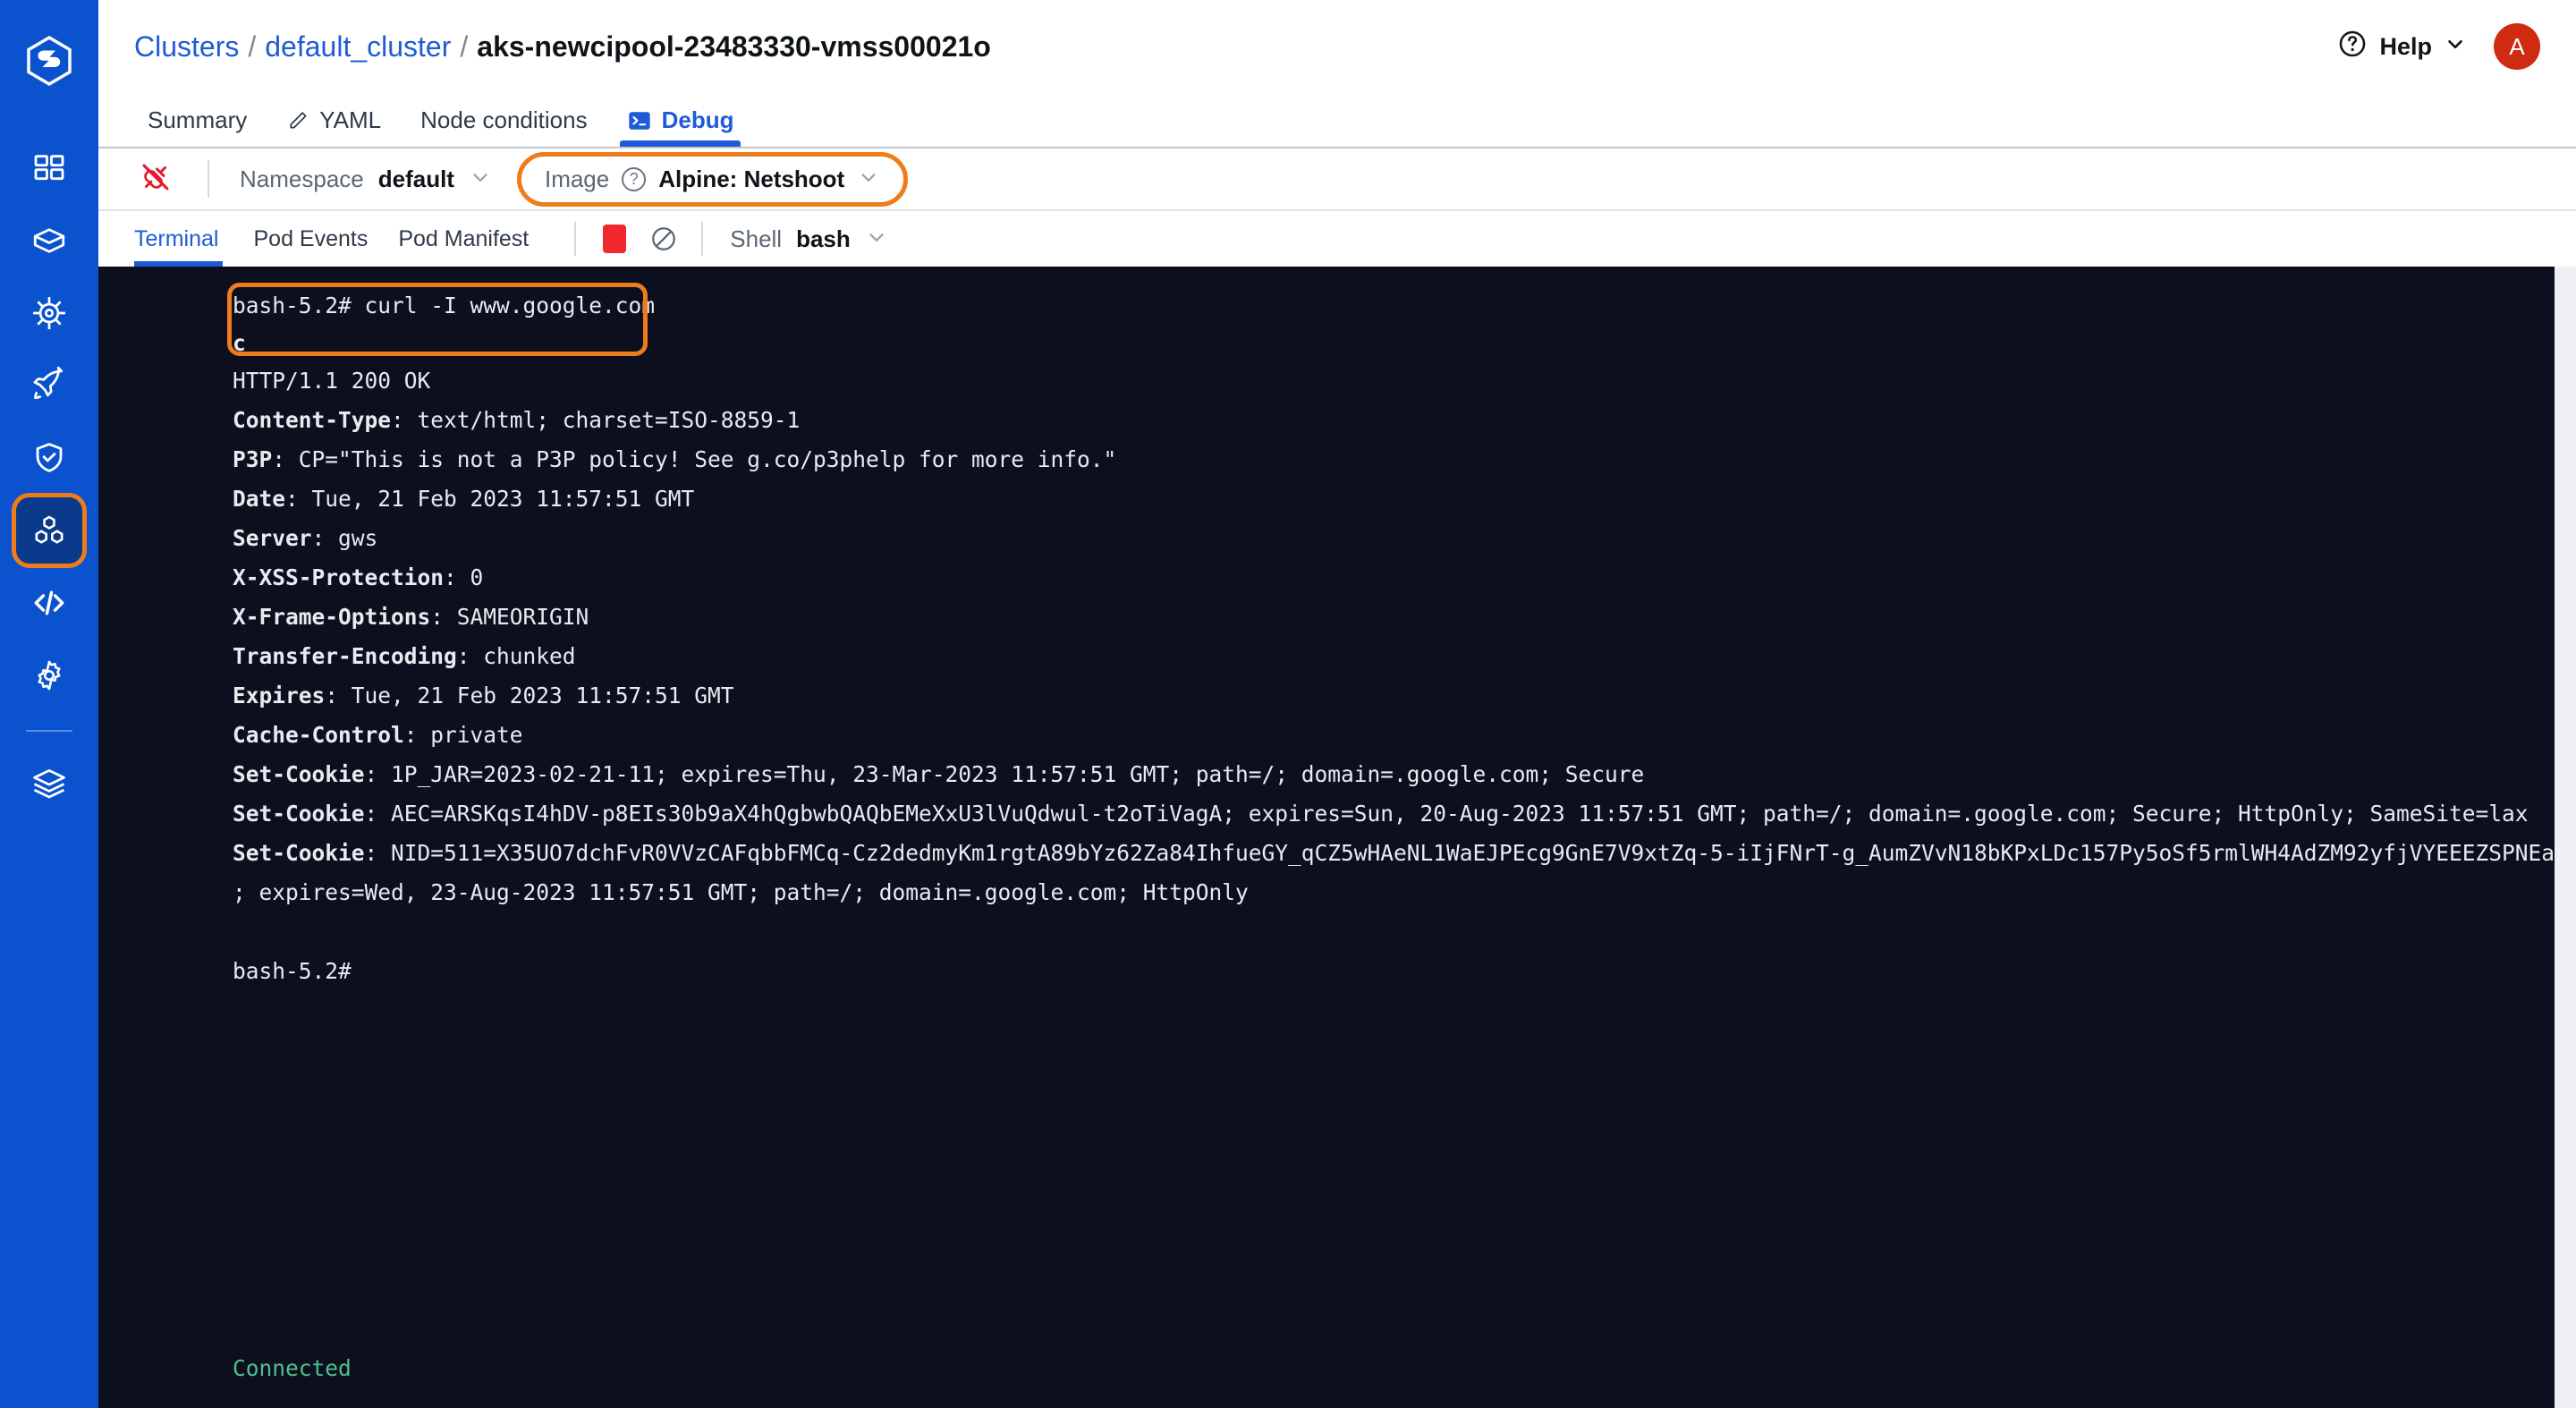 The image size is (2576, 1408). I want to click on primary-sidebar, so click(49, 704).